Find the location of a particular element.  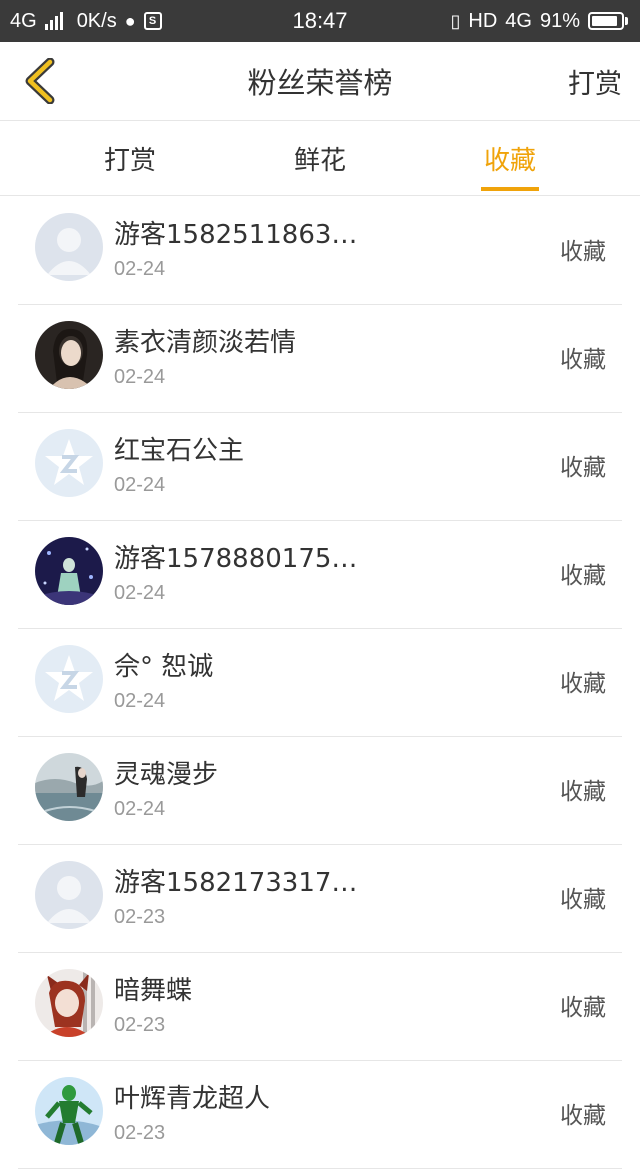

list-item: 叶辉青龙超人 02-23 收藏 is located at coordinates (320, 1114).